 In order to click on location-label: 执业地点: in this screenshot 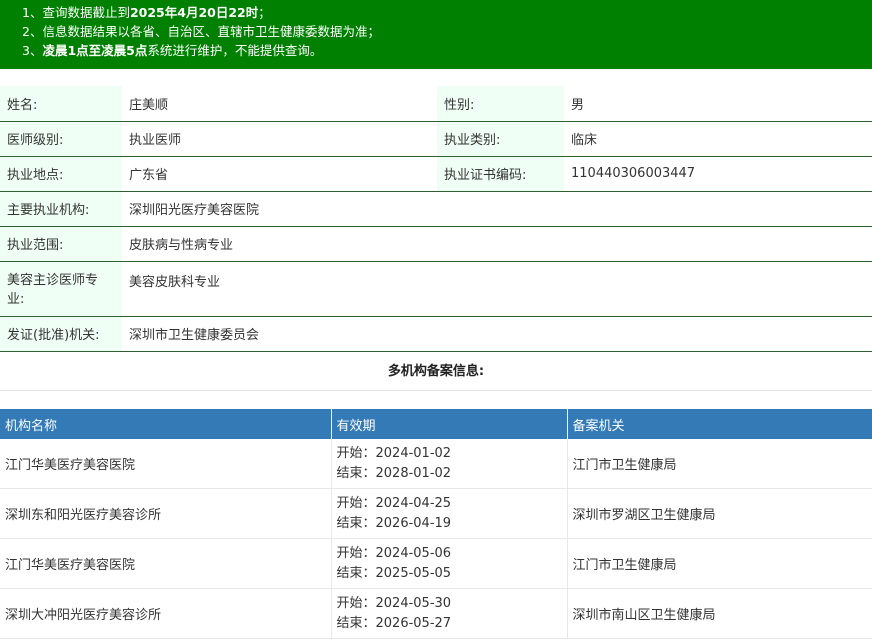, I will do `click(61, 174)`.